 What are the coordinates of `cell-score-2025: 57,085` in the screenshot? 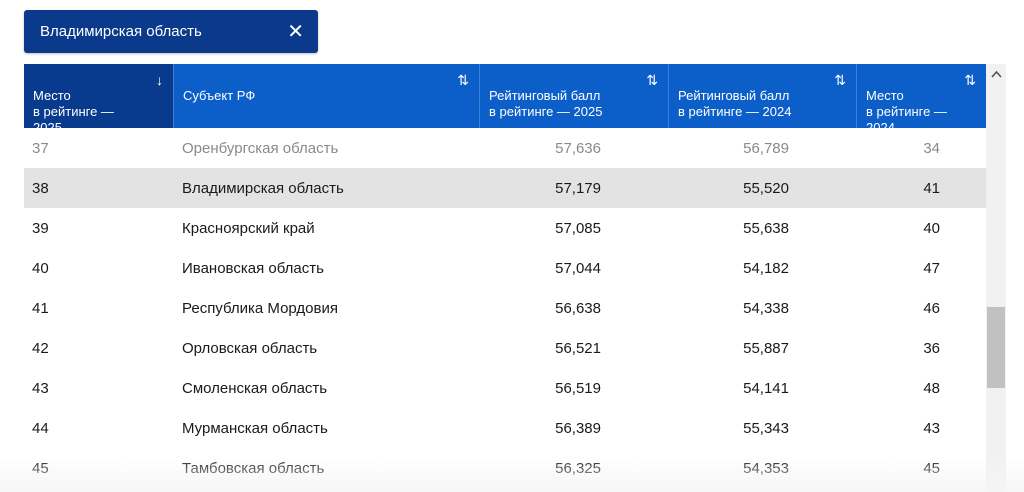 It's located at (578, 228).